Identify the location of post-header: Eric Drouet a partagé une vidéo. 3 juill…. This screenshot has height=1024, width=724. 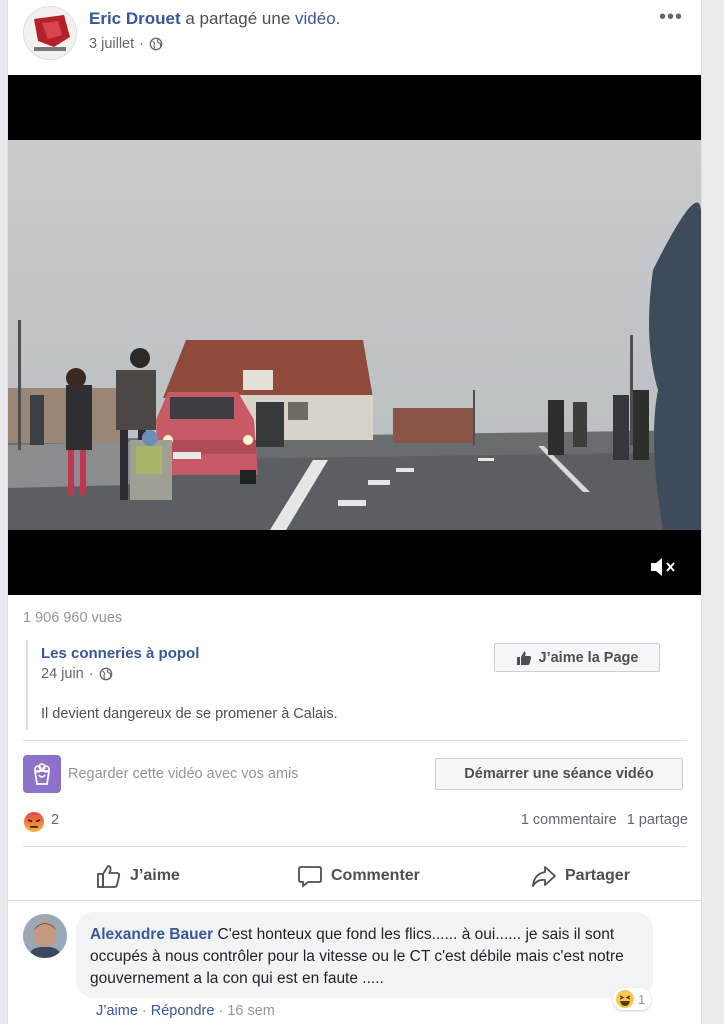
(357, 36).